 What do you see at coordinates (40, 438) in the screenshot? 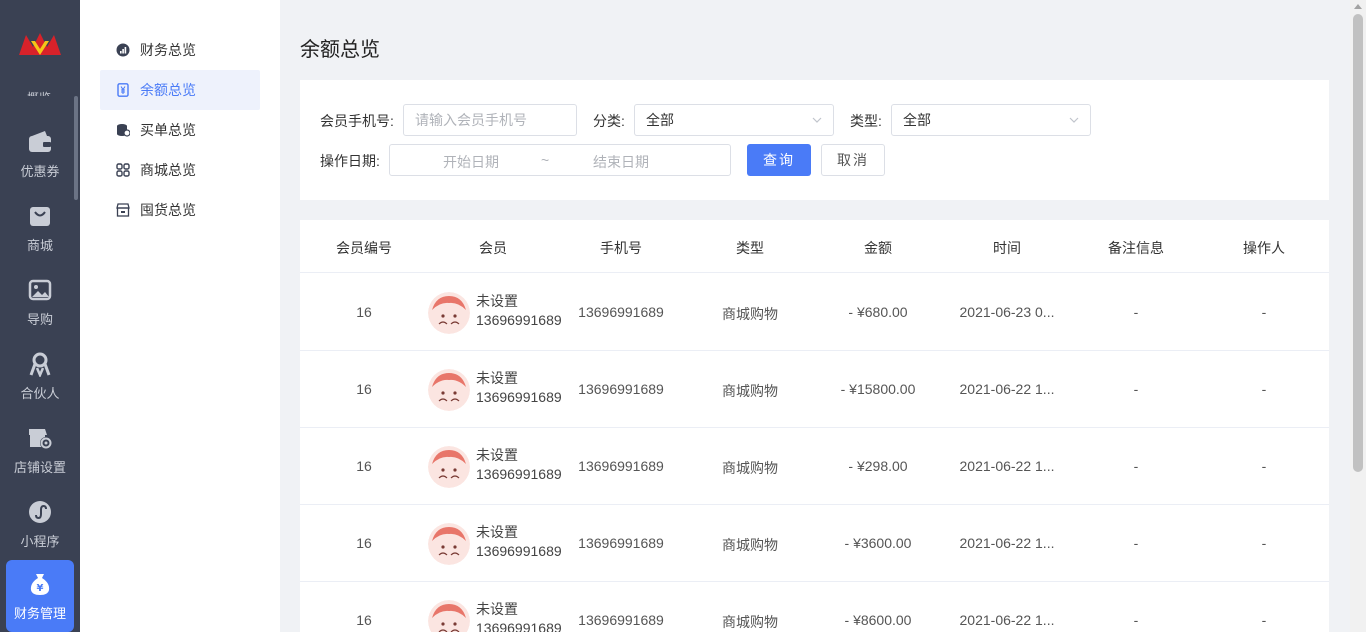
I see `store-settings-icon` at bounding box center [40, 438].